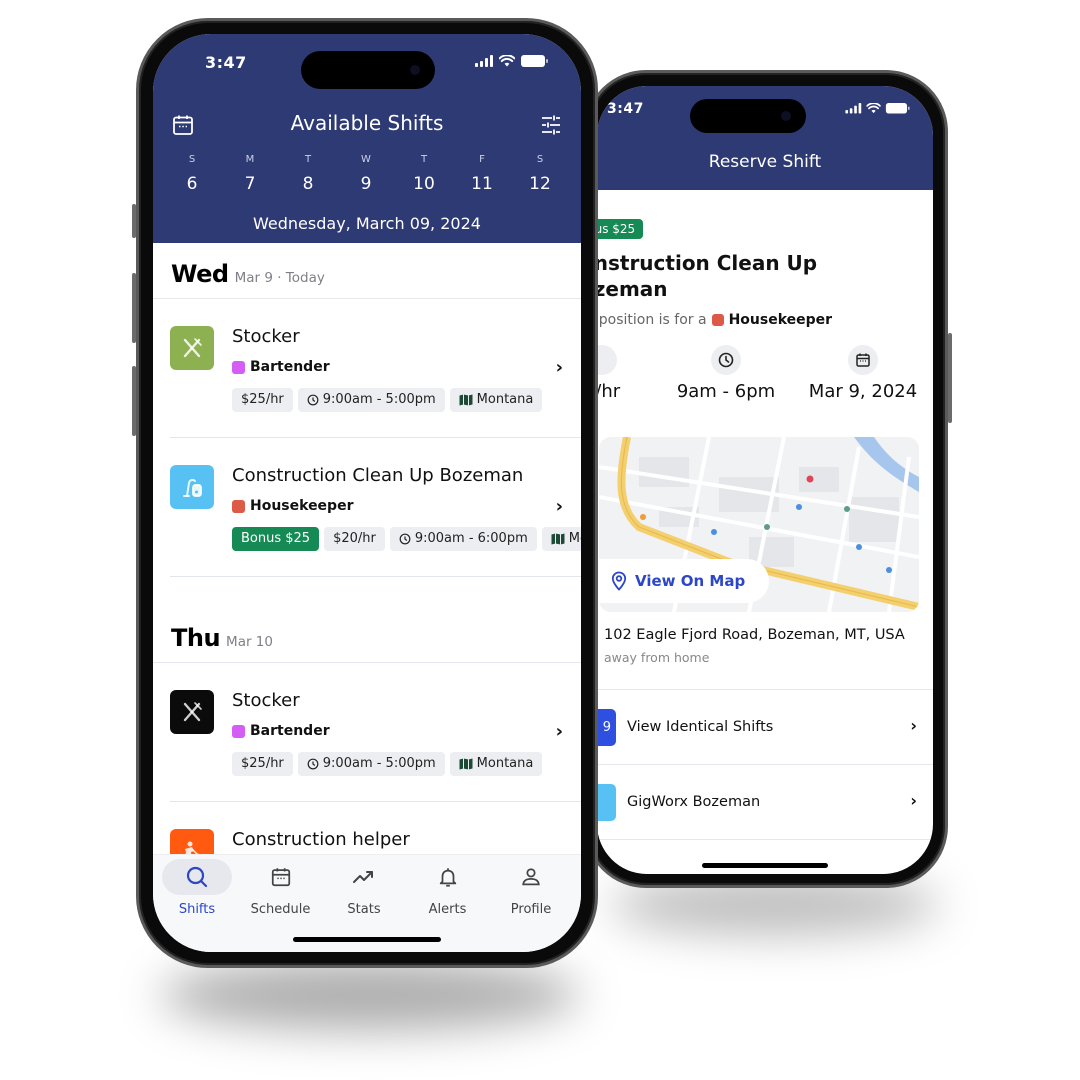 The height and width of the screenshot is (1080, 1080). What do you see at coordinates (378, 475) in the screenshot?
I see `shift-title: Construction Clean Up Bozeman` at bounding box center [378, 475].